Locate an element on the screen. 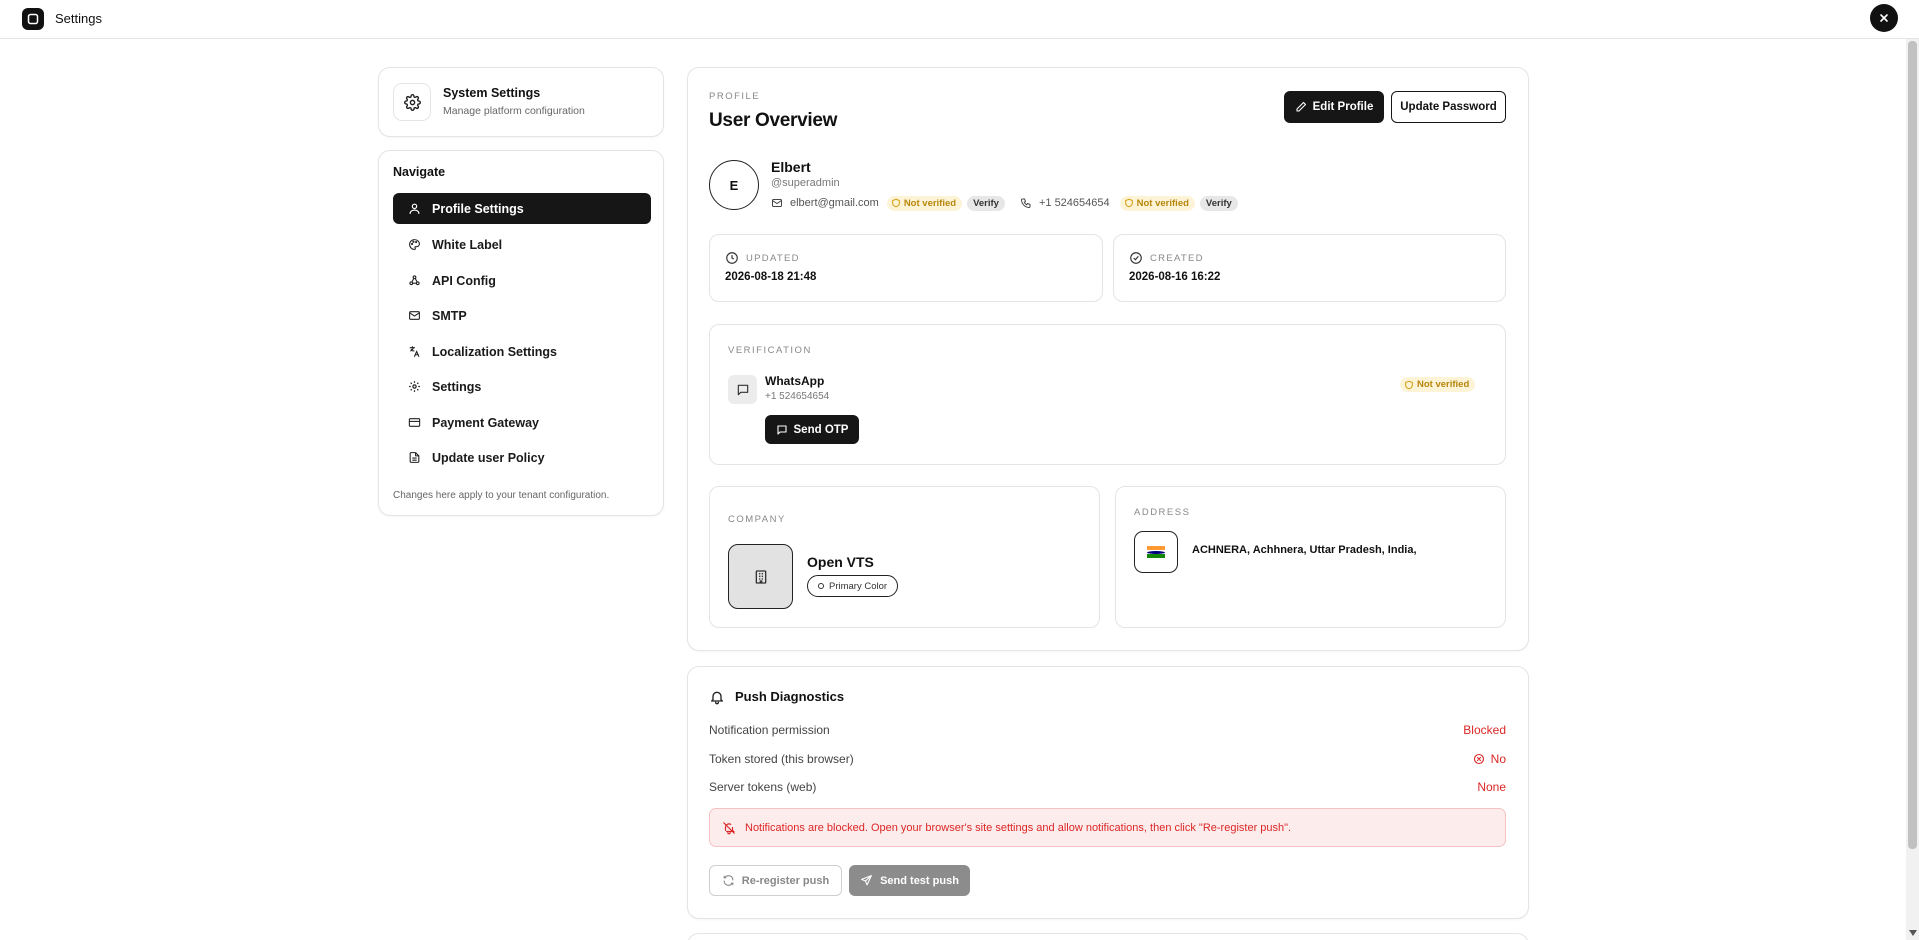 Image resolution: width=1919 pixels, height=940 pixels. languages-icon is located at coordinates (414, 352).